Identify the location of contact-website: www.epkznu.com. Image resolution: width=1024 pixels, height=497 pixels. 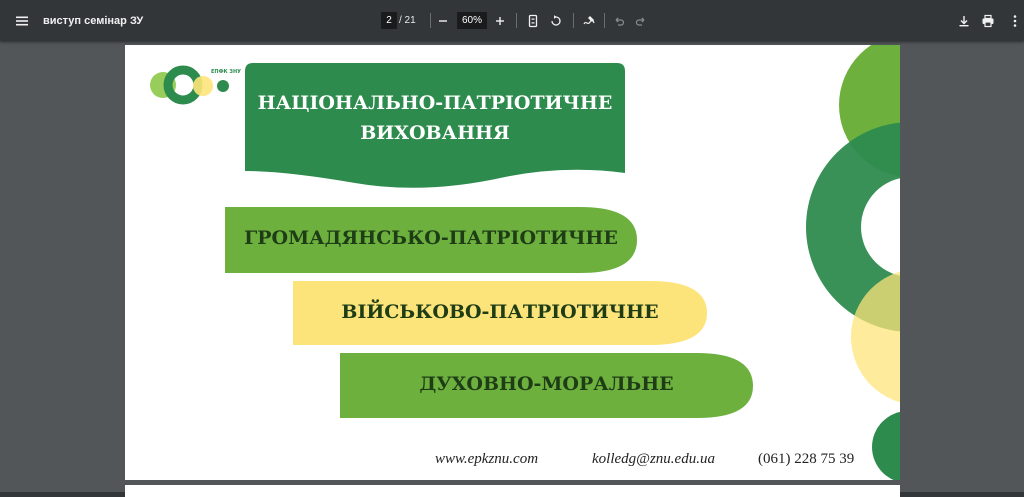
(487, 459).